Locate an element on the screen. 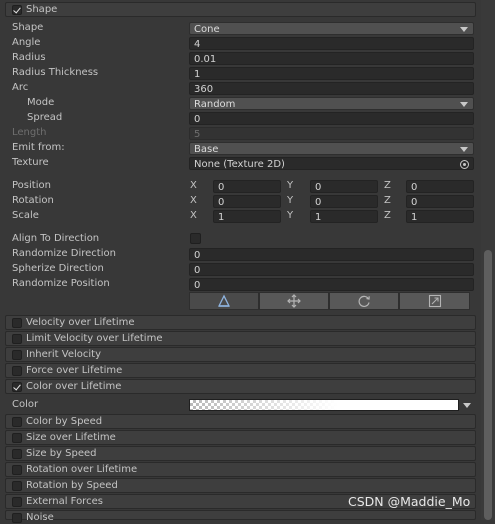  scale-y-axis-label: Y is located at coordinates (290, 215).